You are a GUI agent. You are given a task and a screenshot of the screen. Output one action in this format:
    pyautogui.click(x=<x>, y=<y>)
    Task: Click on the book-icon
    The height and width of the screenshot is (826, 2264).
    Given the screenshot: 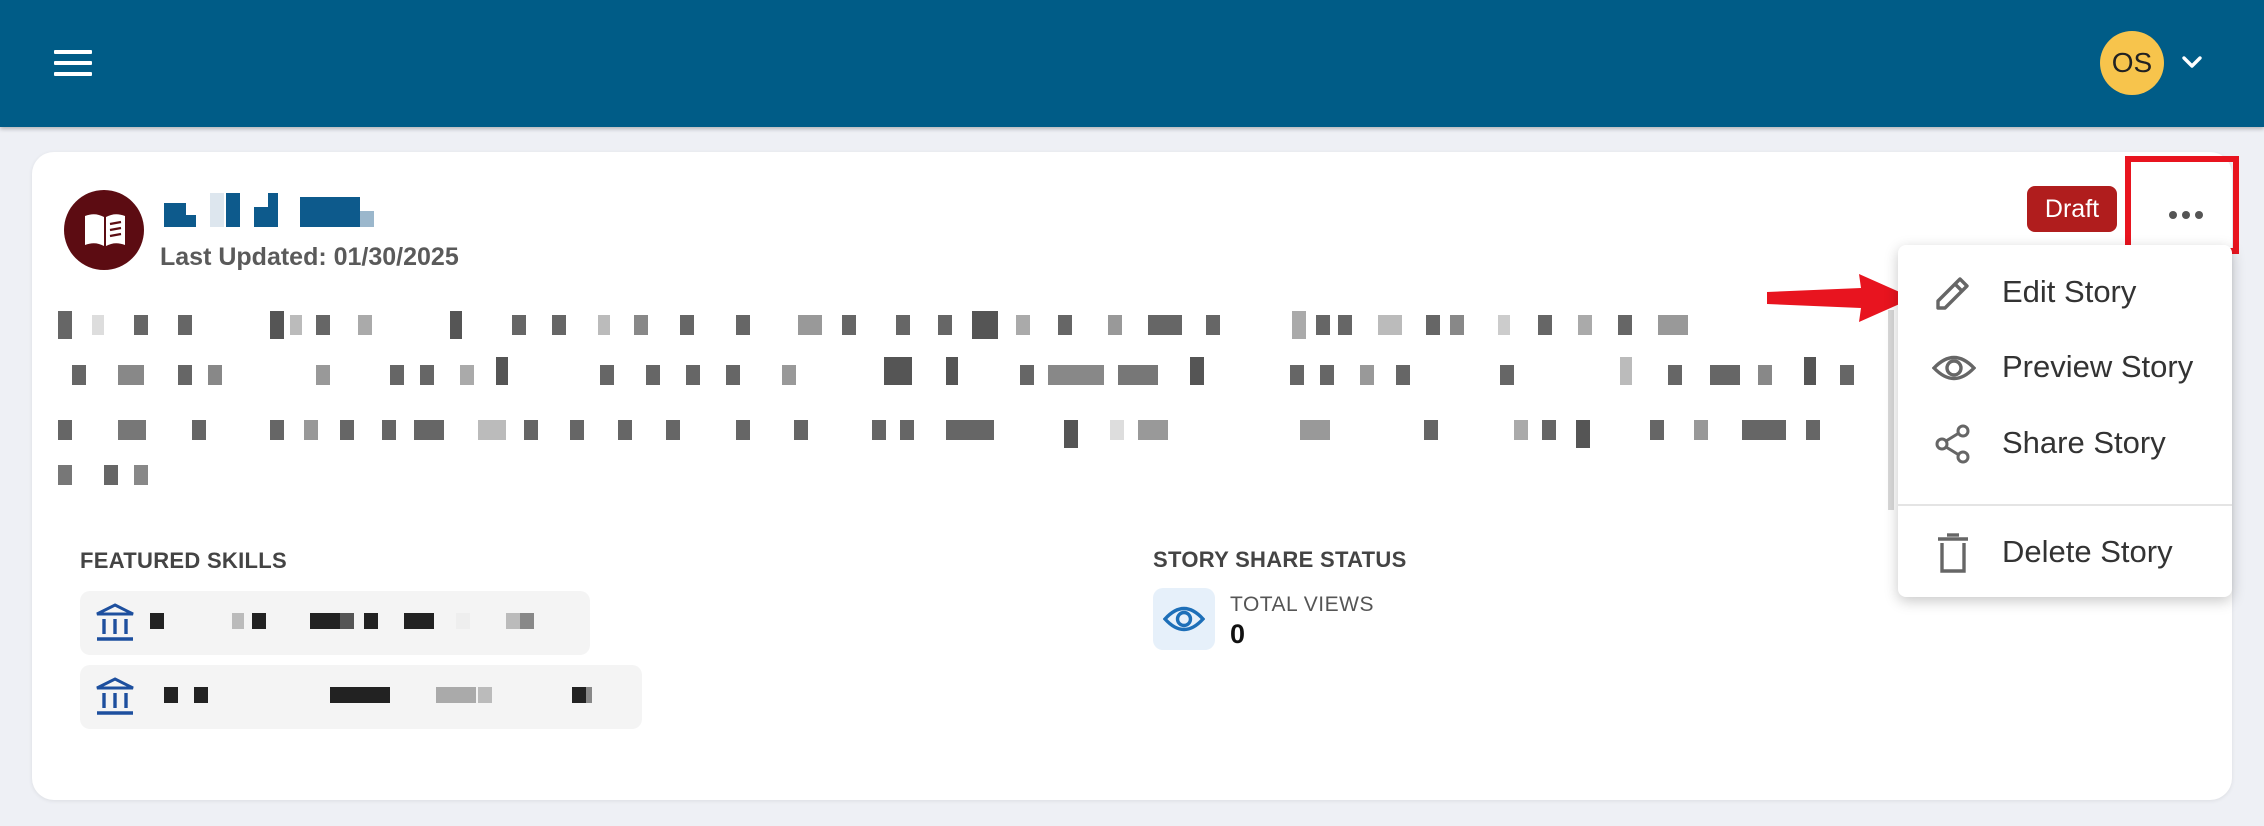 What is the action you would take?
    pyautogui.click(x=105, y=230)
    